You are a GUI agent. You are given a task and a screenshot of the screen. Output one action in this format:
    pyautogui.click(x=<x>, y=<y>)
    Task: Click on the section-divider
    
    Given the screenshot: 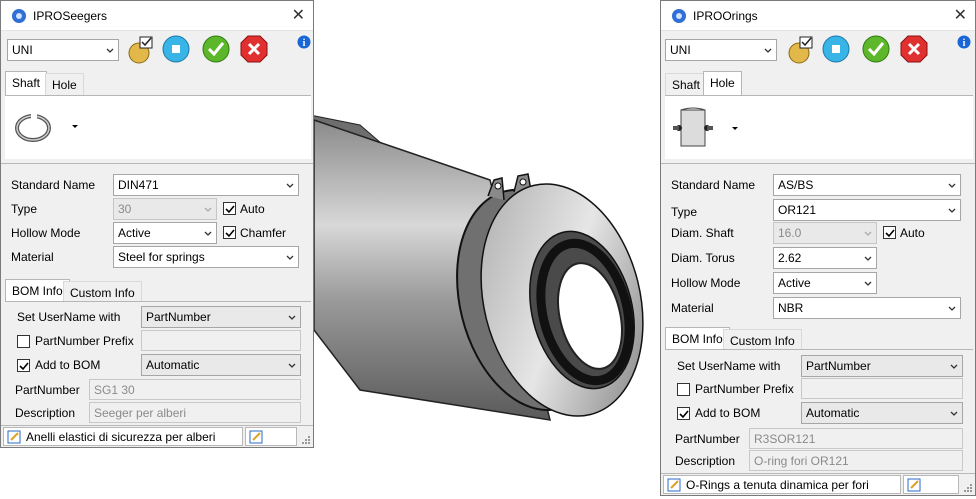 What is the action you would take?
    pyautogui.click(x=157, y=163)
    